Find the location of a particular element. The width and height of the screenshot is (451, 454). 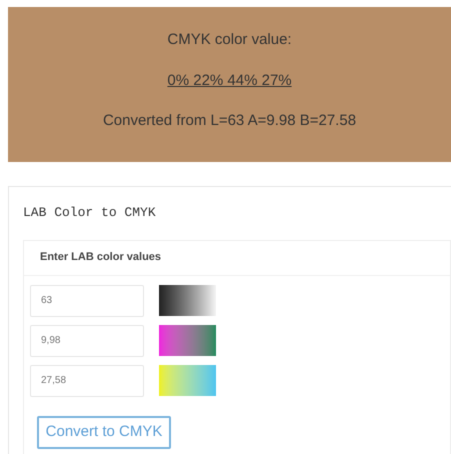

convert-button: Convert to CMYK is located at coordinates (104, 432).